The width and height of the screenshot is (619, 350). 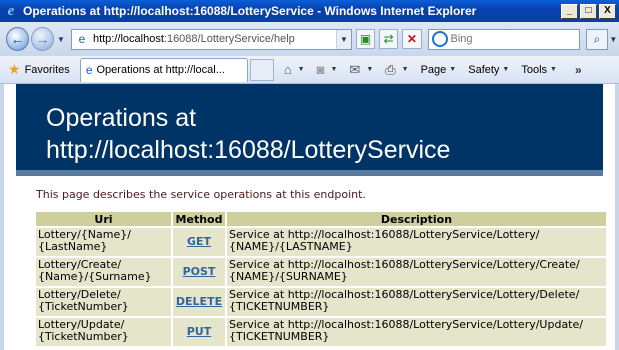 What do you see at coordinates (613, 39) in the screenshot?
I see `search-options-dropdown-icon: ▼` at bounding box center [613, 39].